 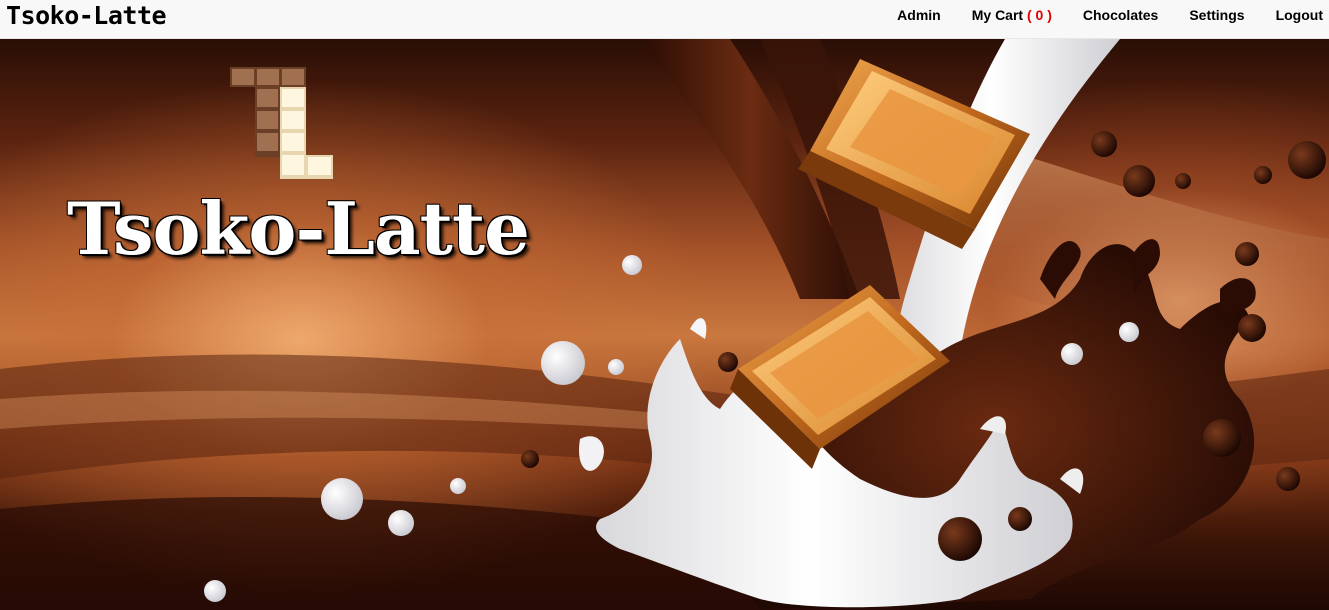 What do you see at coordinates (1295, 15) in the screenshot?
I see `nav-logout-link: Logout` at bounding box center [1295, 15].